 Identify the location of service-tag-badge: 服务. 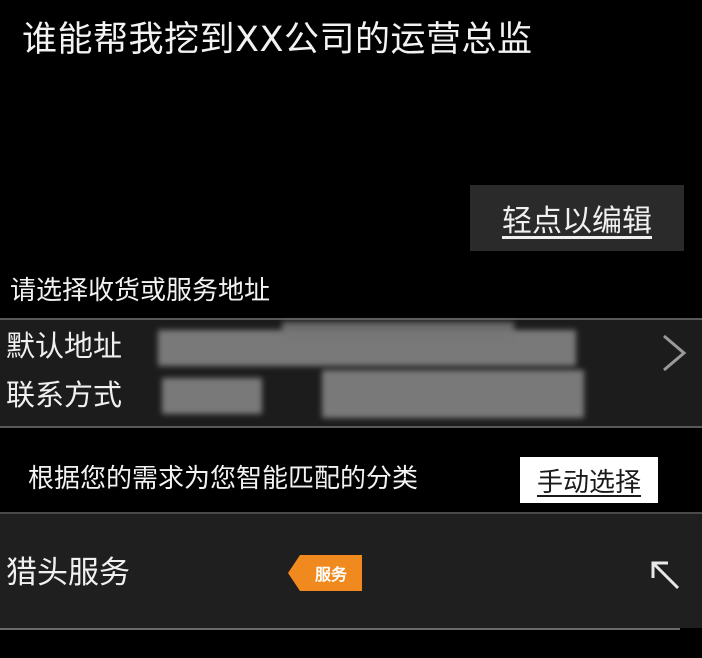
(325, 573).